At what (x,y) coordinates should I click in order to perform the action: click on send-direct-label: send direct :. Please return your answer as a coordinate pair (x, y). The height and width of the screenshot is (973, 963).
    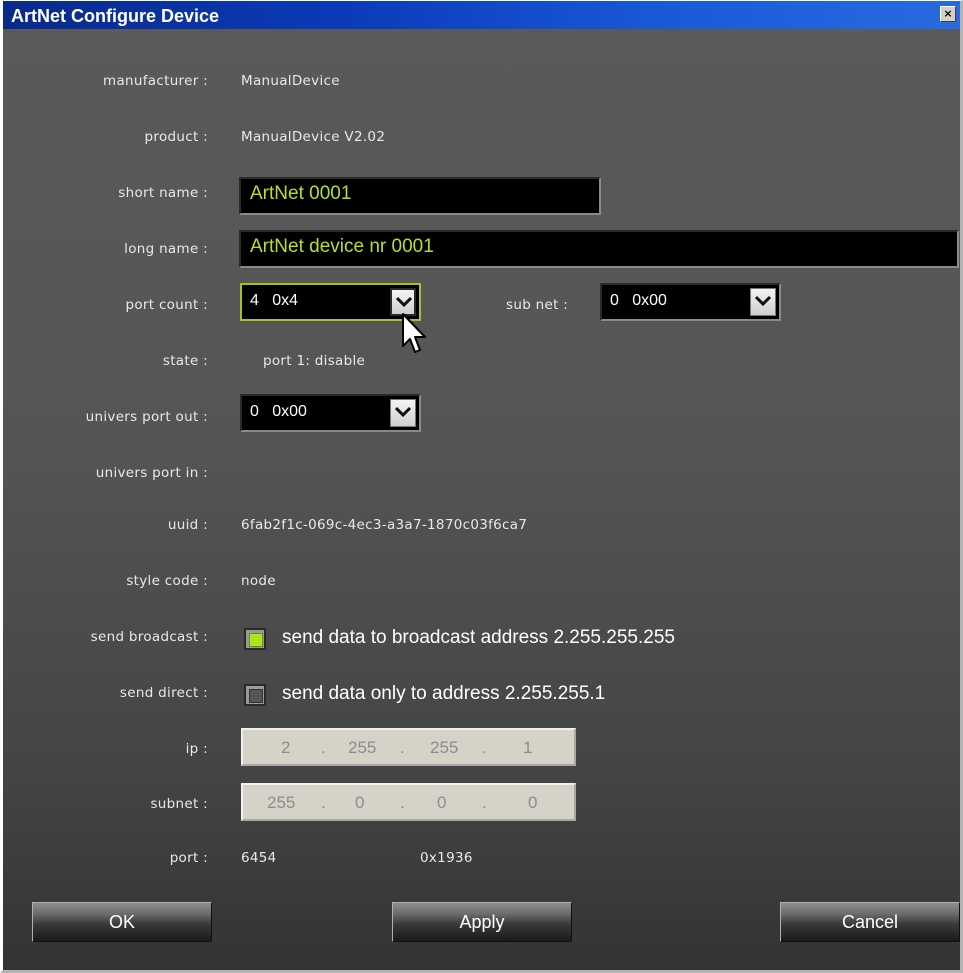
    Looking at the image, I should click on (163, 693).